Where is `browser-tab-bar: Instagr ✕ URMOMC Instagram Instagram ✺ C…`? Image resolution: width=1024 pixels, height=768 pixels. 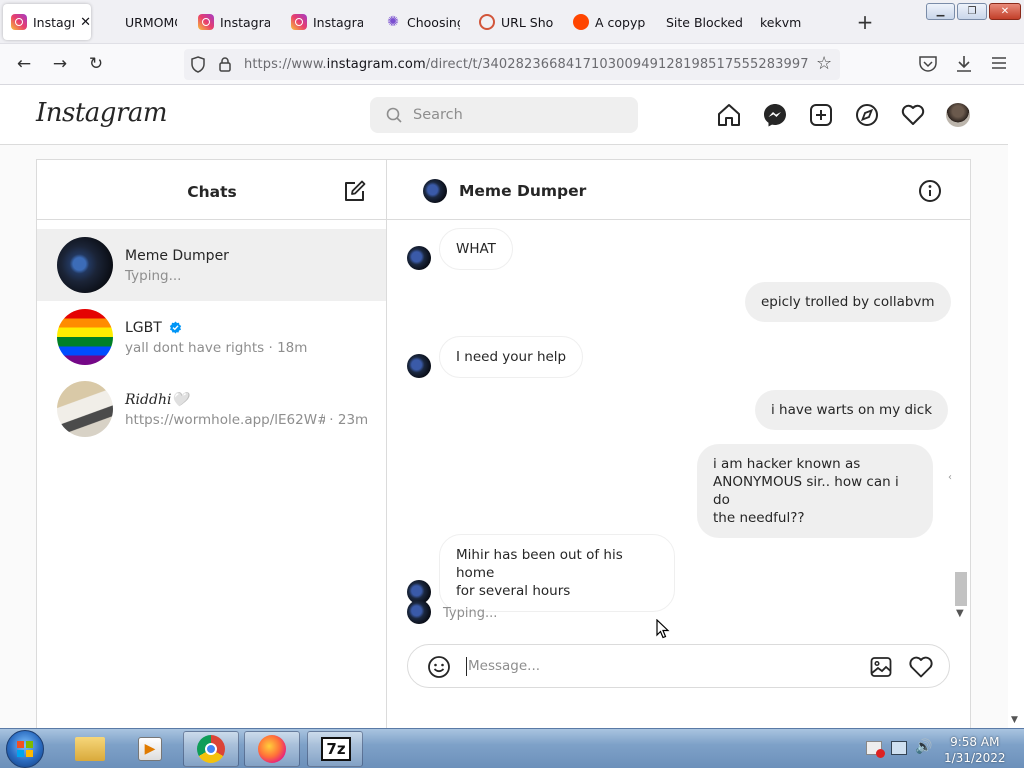
browser-tab-bar: Instagr ✕ URMOMC Instagram Instagram ✺ C… is located at coordinates (512, 22).